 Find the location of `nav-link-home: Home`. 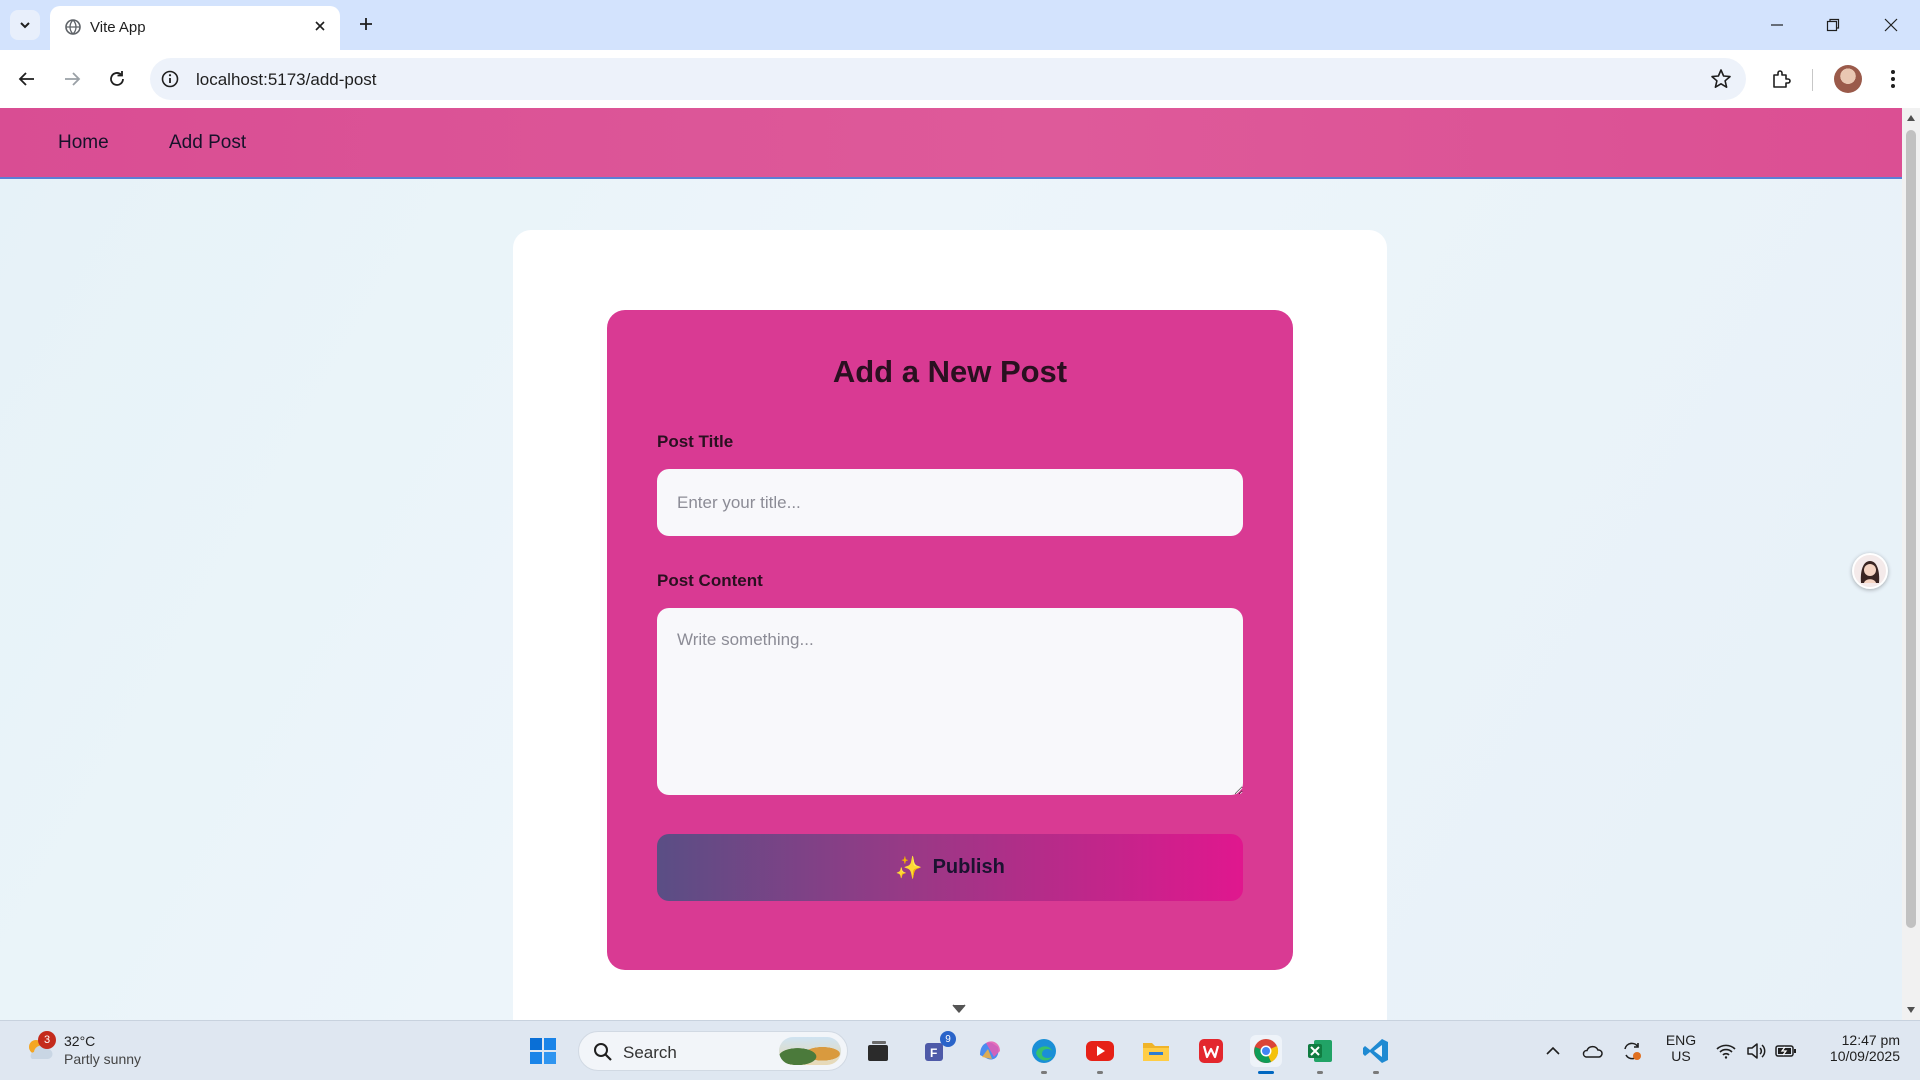

nav-link-home: Home is located at coordinates (83, 143).